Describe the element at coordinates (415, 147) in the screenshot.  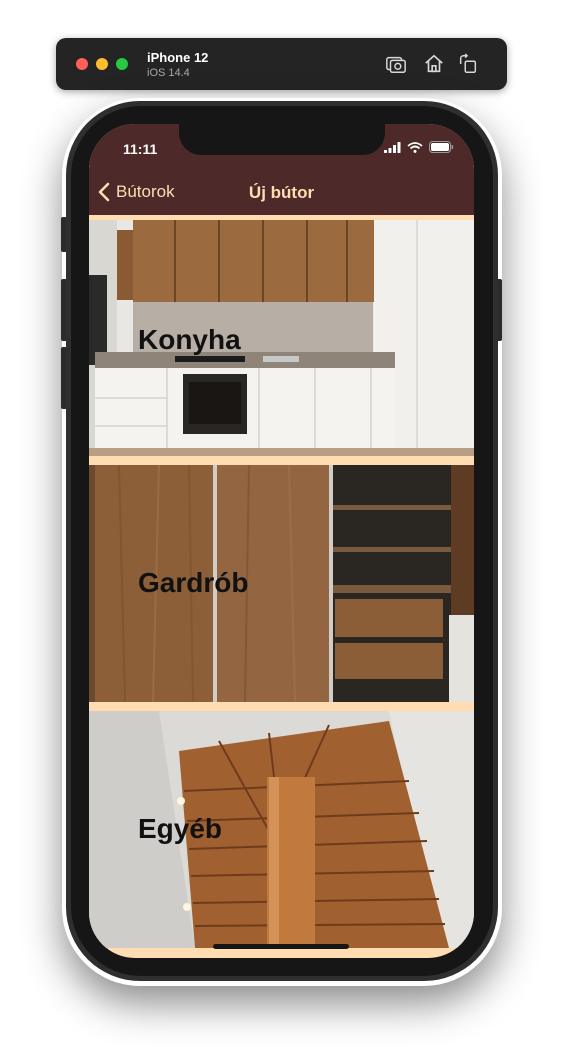
I see `wifi-icon` at that location.